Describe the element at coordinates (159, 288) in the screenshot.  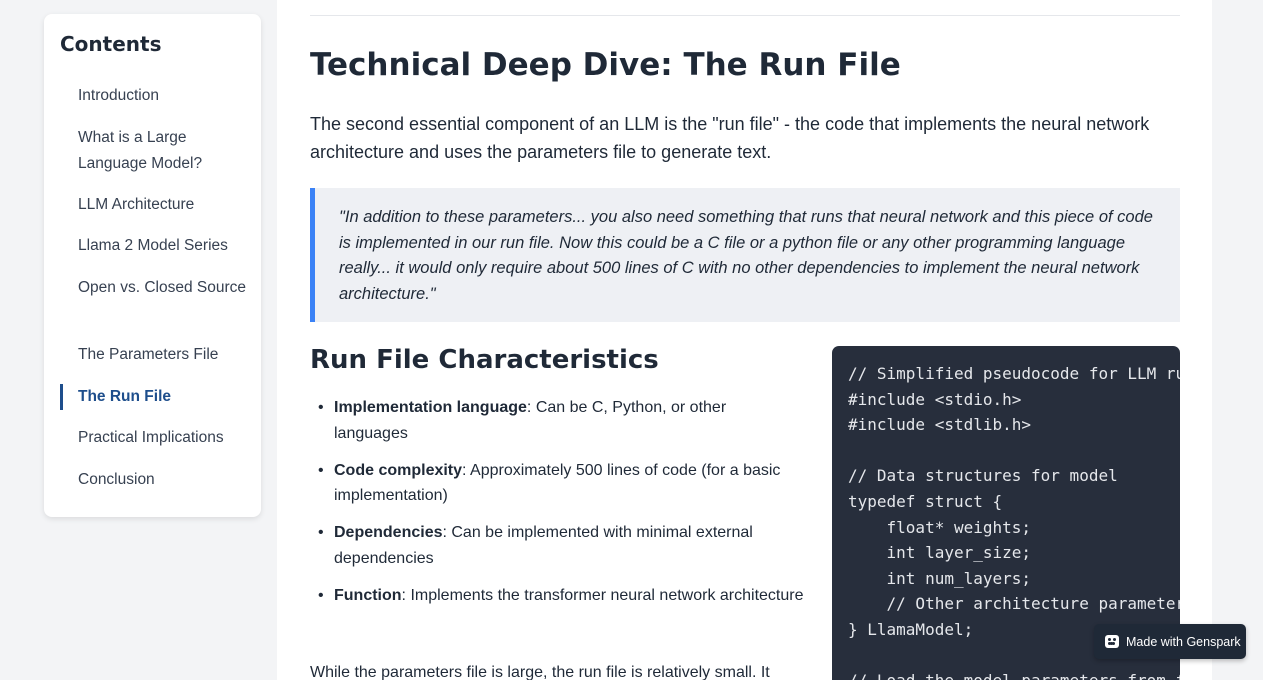
I see `toc-item-open-vs-closed: Open vs. Closed Source` at that location.